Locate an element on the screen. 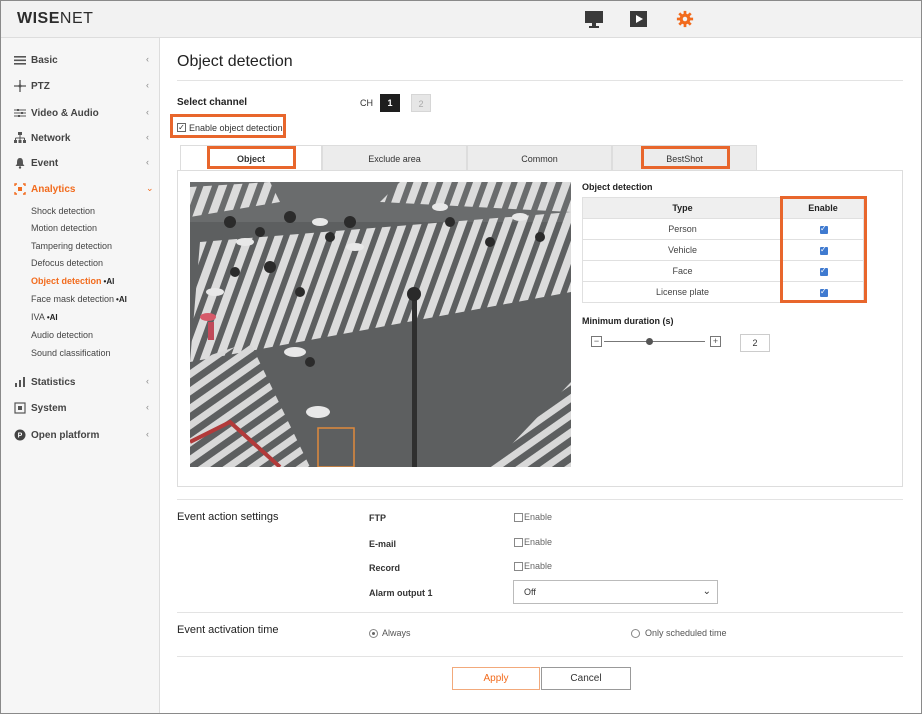 This screenshot has height=714, width=922. channel-1-button: 1 is located at coordinates (390, 103).